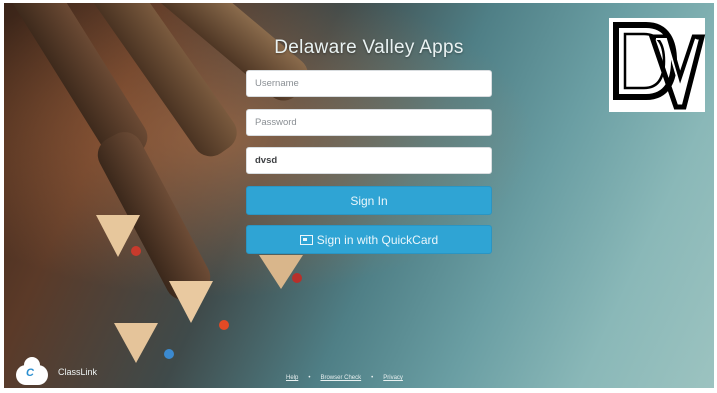 Image resolution: width=717 pixels, height=393 pixels. Describe the element at coordinates (306, 240) in the screenshot. I see `id-card-icon` at that location.